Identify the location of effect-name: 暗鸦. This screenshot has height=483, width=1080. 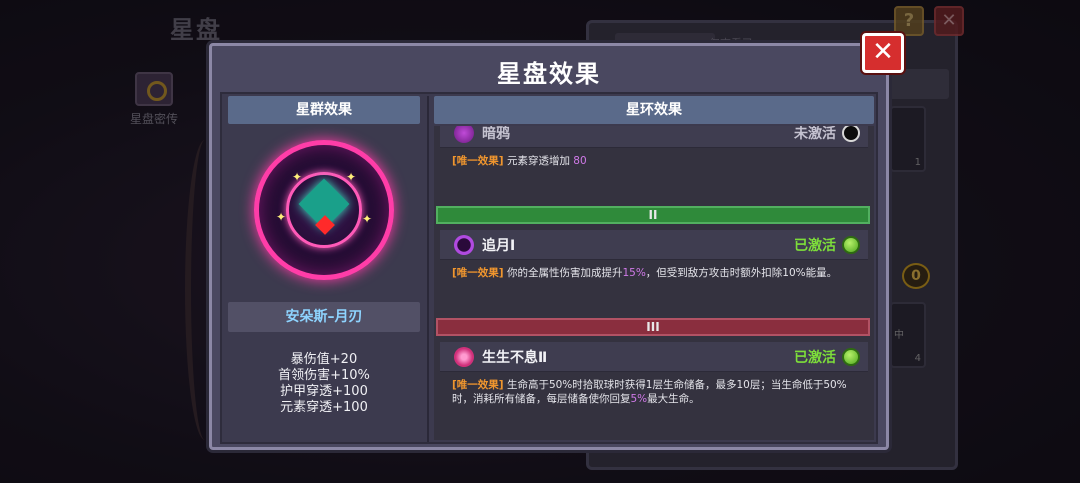
(496, 134).